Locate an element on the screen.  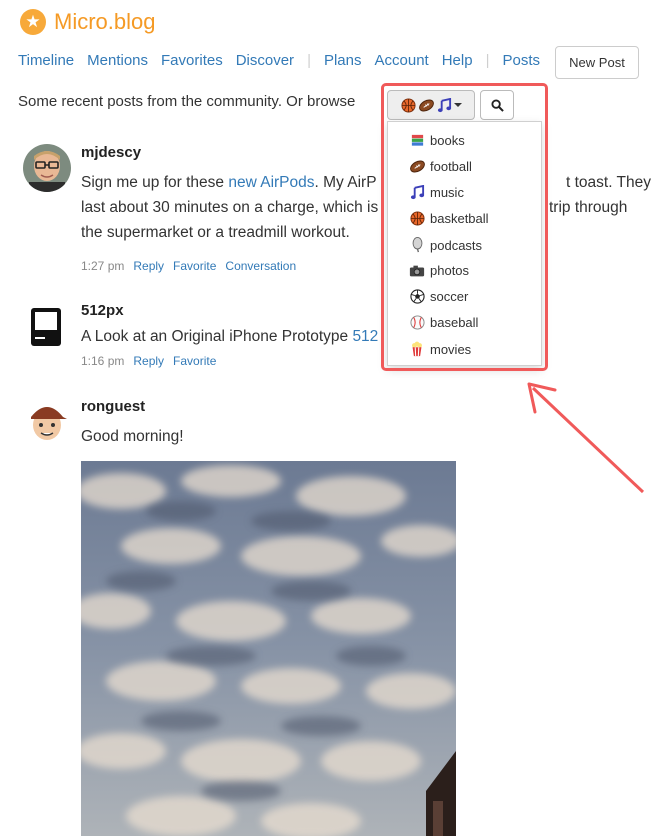
menu-item-movies: movies is located at coordinates (439, 349).